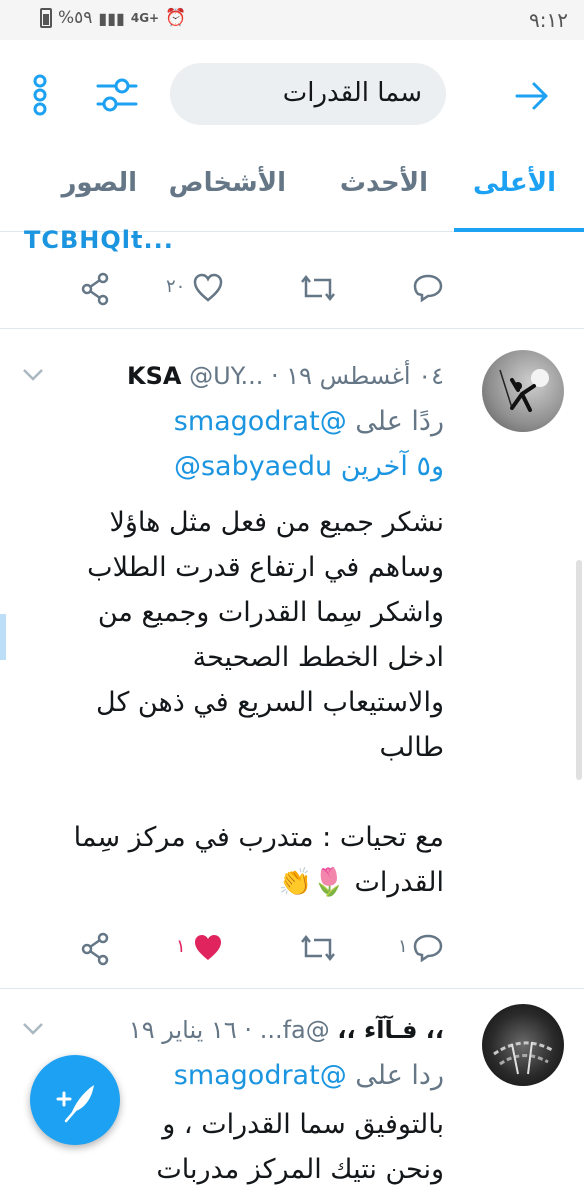 Image resolution: width=584 pixels, height=1200 pixels. Describe the element at coordinates (292, 291) in the screenshot. I see `previous-tweet-actions: ٢٠` at that location.